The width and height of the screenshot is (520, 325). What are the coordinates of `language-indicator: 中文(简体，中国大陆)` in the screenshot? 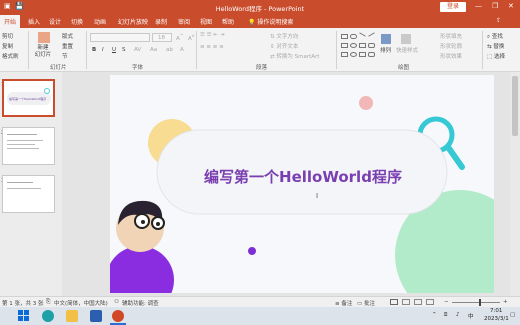 It's located at (81, 303).